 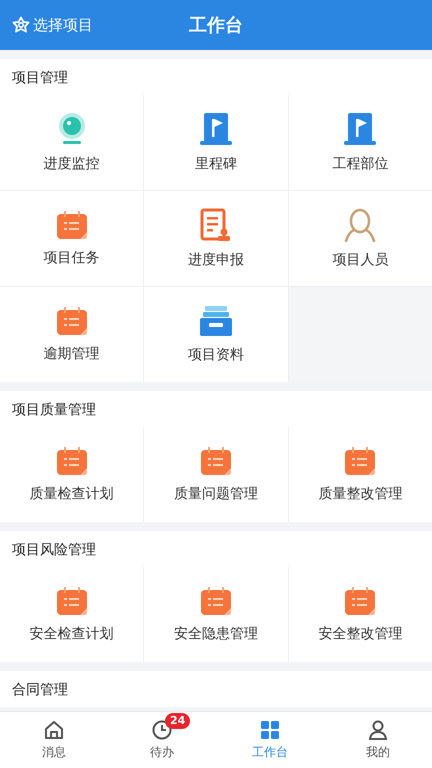 I want to click on tray-icon, so click(x=215, y=321).